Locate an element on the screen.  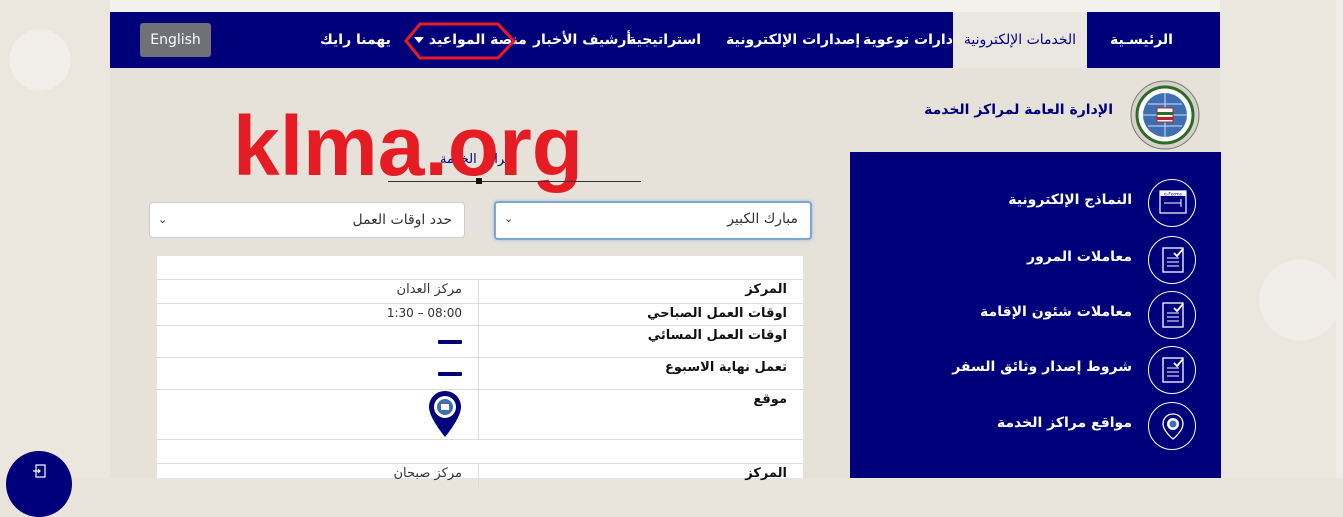
login-icon is located at coordinates (39, 471).